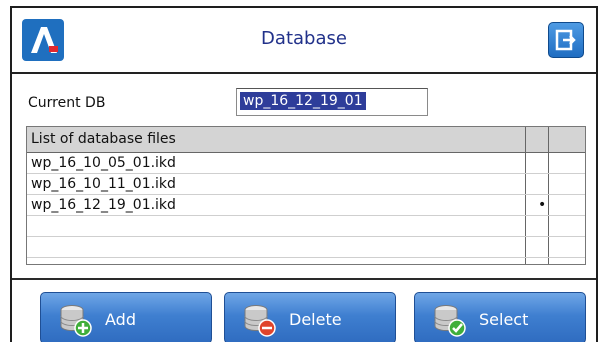  Describe the element at coordinates (306, 185) in the screenshot. I see `table-row: wp_16_10_11_01.ikd` at that location.